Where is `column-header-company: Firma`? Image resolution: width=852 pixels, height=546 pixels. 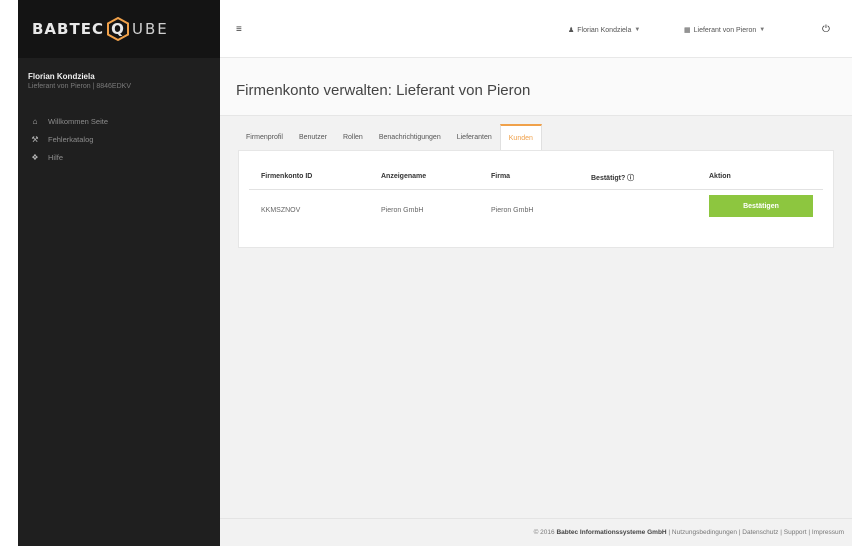 column-header-company: Firma is located at coordinates (501, 176).